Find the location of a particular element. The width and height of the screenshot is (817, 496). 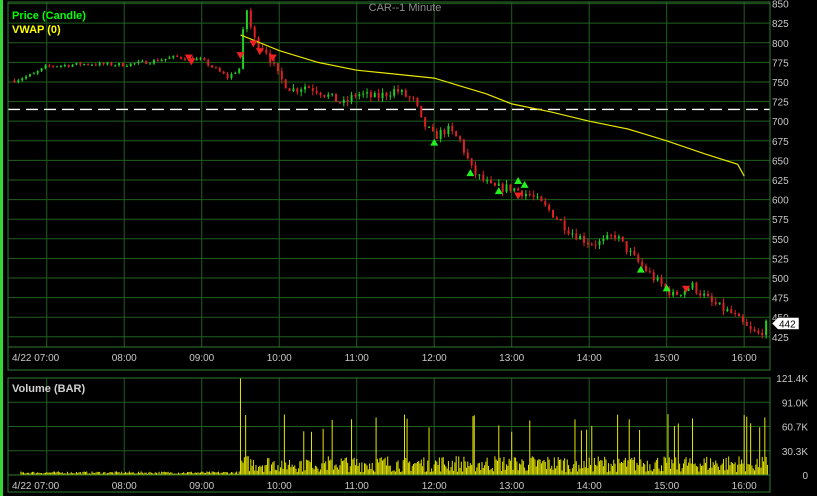

time-tick-label: 15:00 is located at coordinates (666, 358).